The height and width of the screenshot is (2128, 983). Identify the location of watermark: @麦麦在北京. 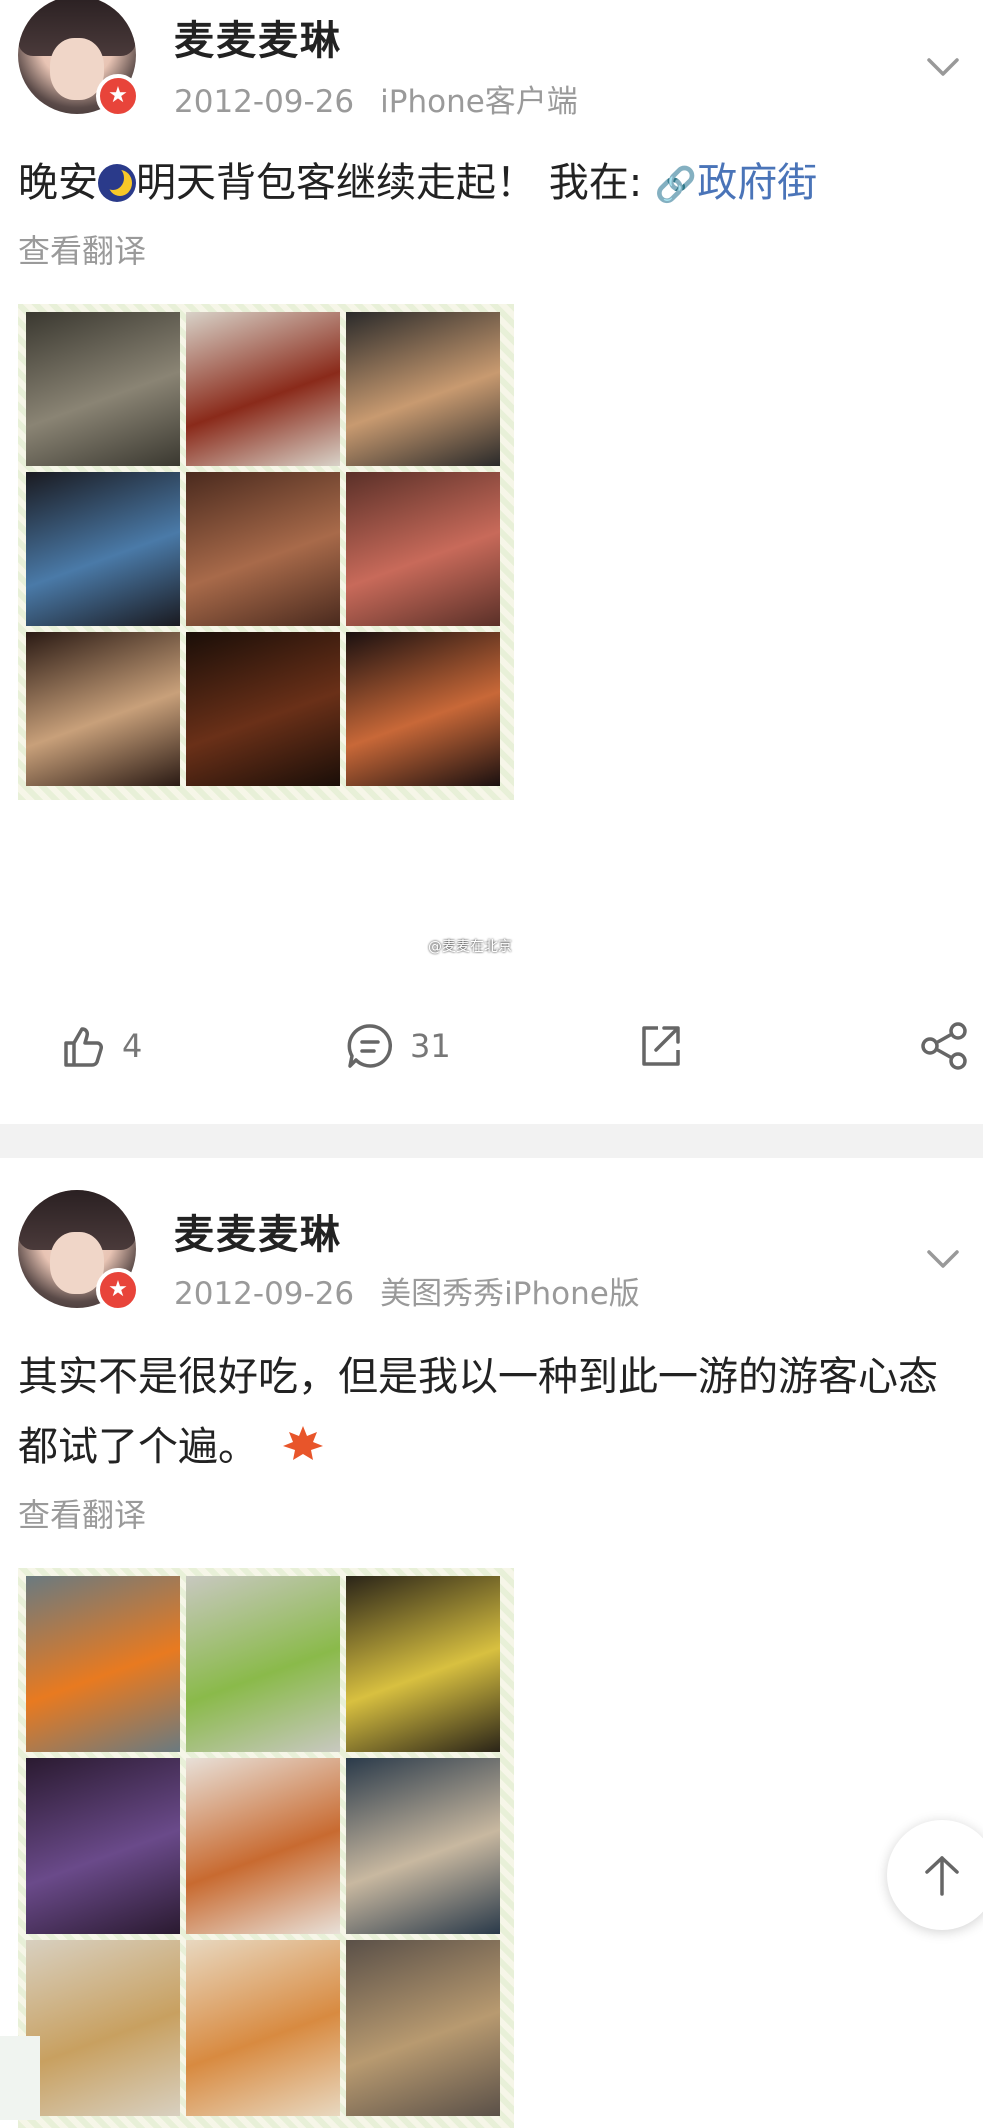
(470, 947).